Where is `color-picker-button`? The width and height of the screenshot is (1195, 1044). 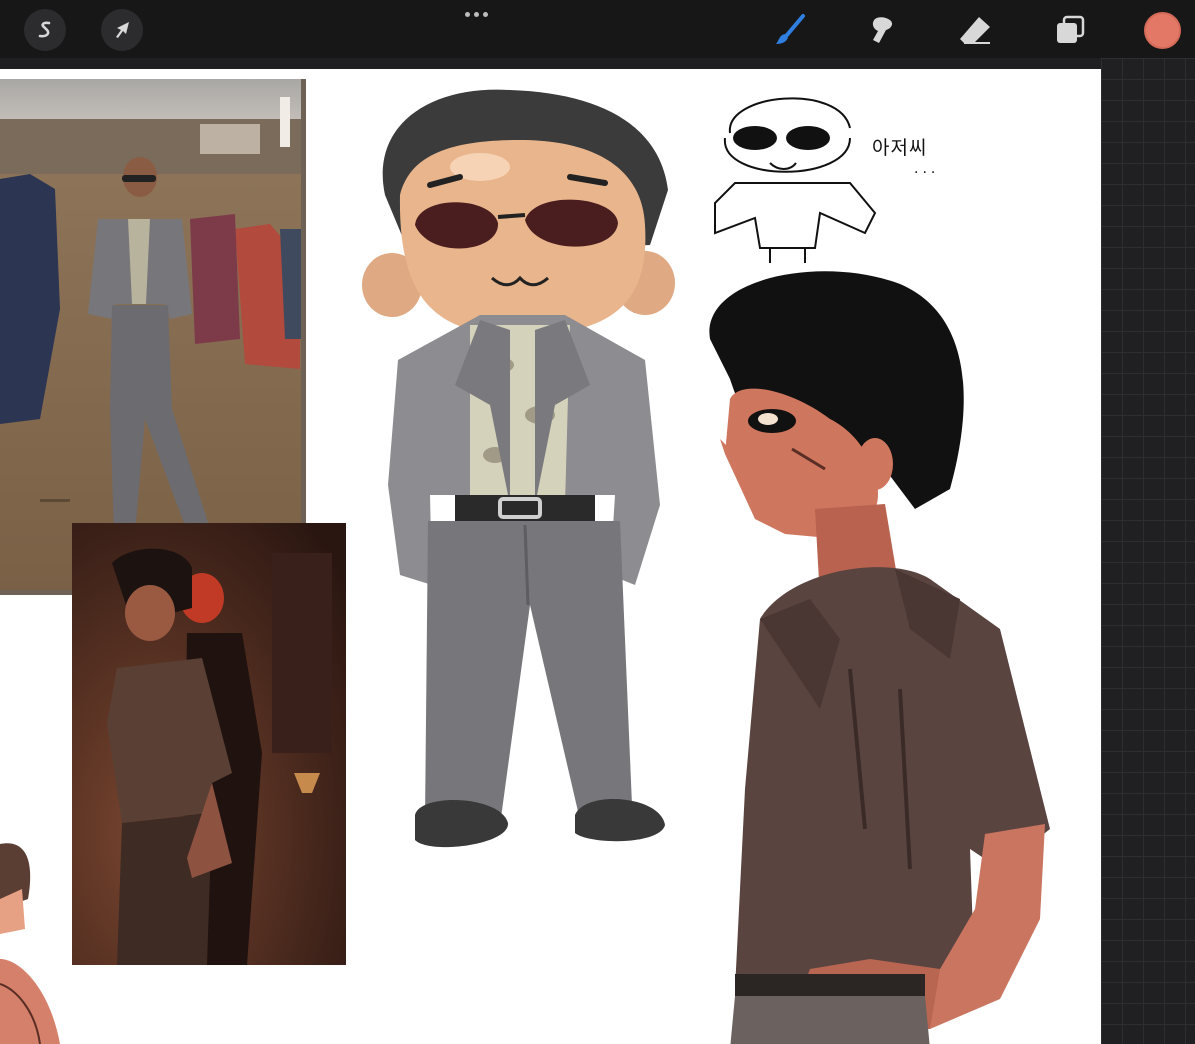 color-picker-button is located at coordinates (1162, 30).